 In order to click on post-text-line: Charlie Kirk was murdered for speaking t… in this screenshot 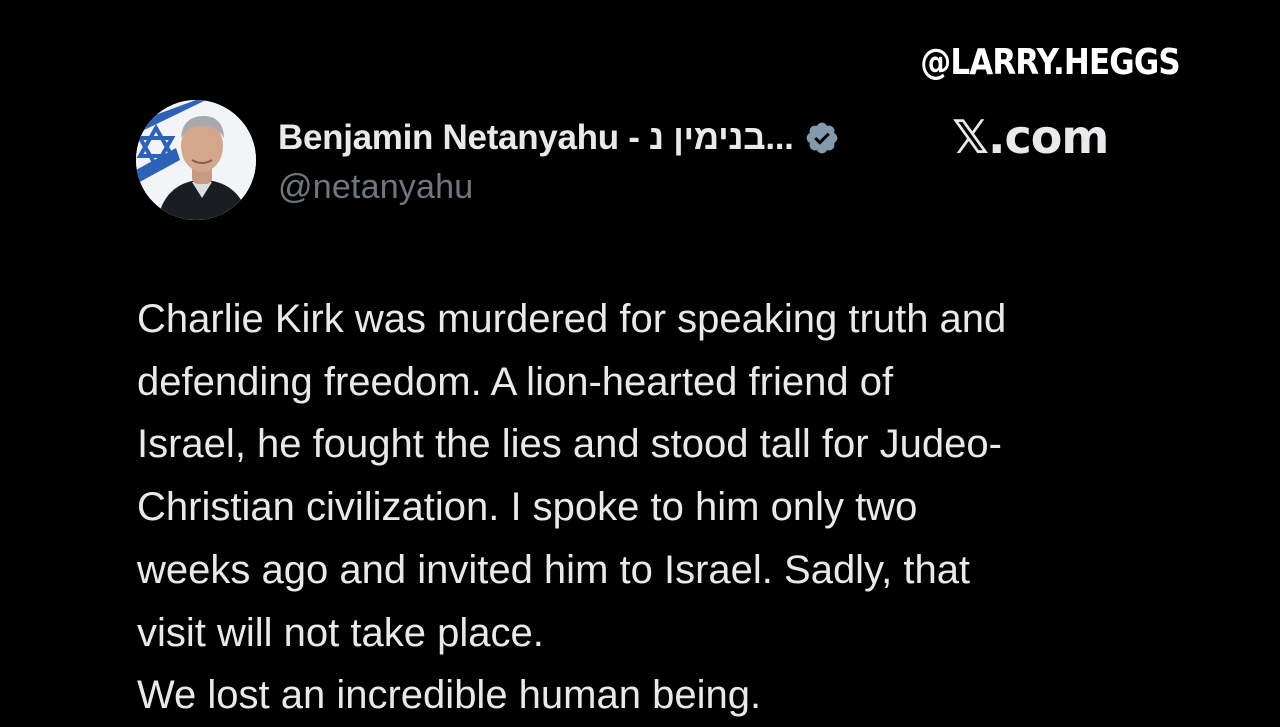, I will do `click(572, 319)`.